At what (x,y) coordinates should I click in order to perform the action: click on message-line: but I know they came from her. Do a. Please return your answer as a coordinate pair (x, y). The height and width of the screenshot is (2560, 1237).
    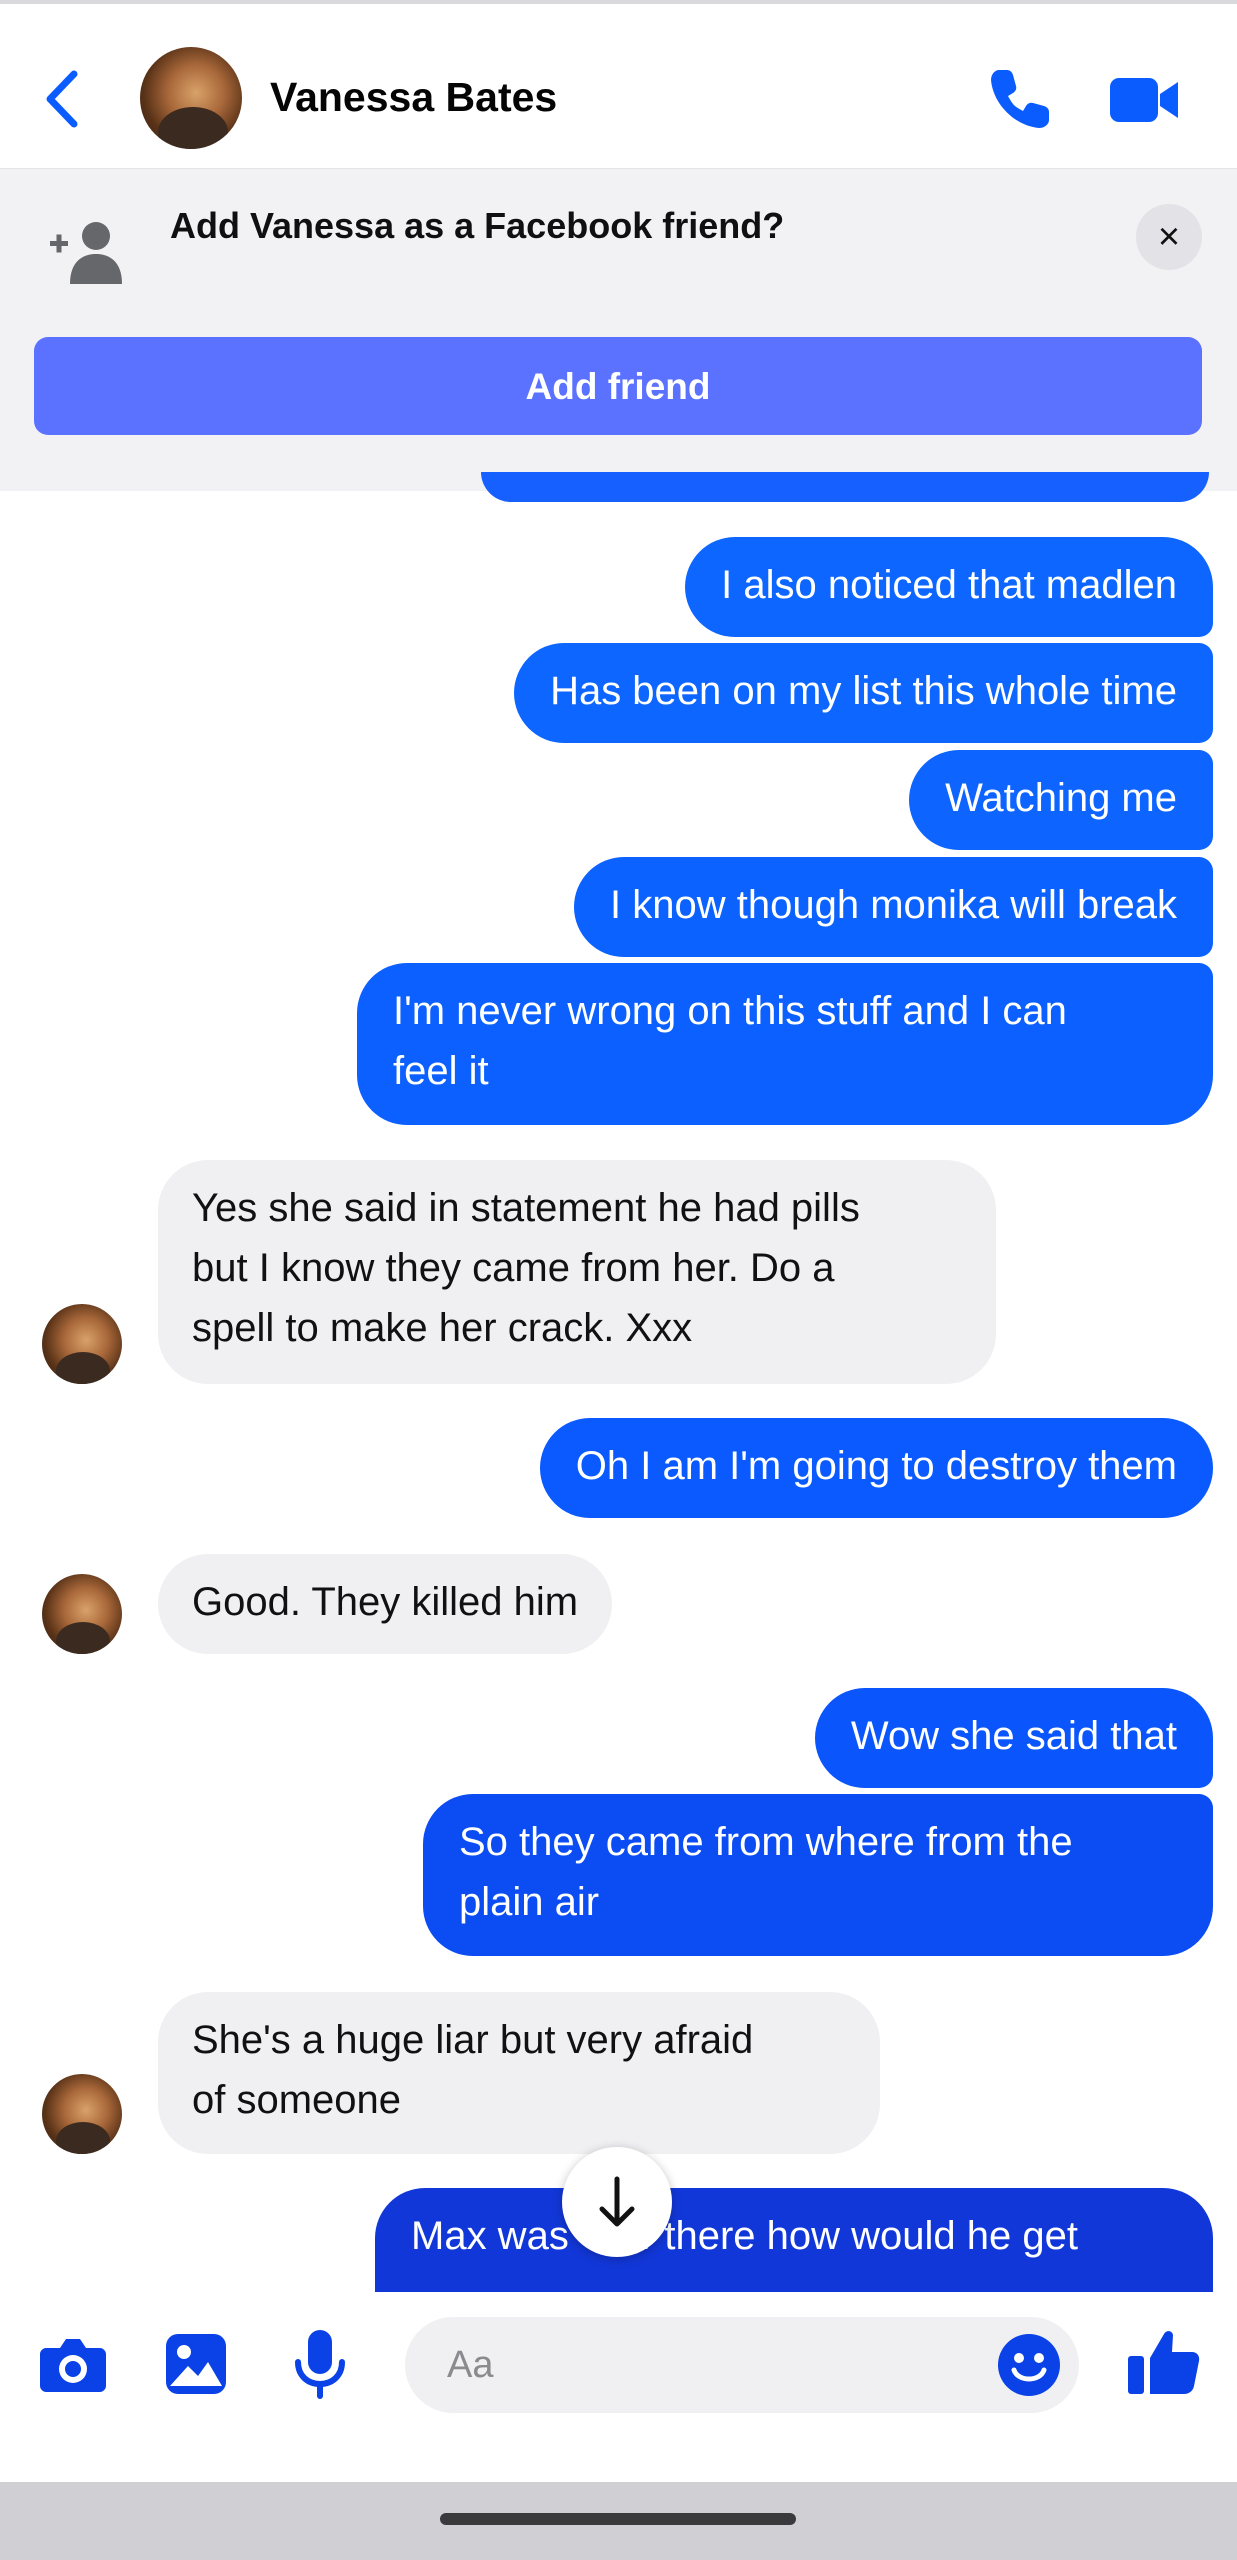
    Looking at the image, I should click on (513, 1268).